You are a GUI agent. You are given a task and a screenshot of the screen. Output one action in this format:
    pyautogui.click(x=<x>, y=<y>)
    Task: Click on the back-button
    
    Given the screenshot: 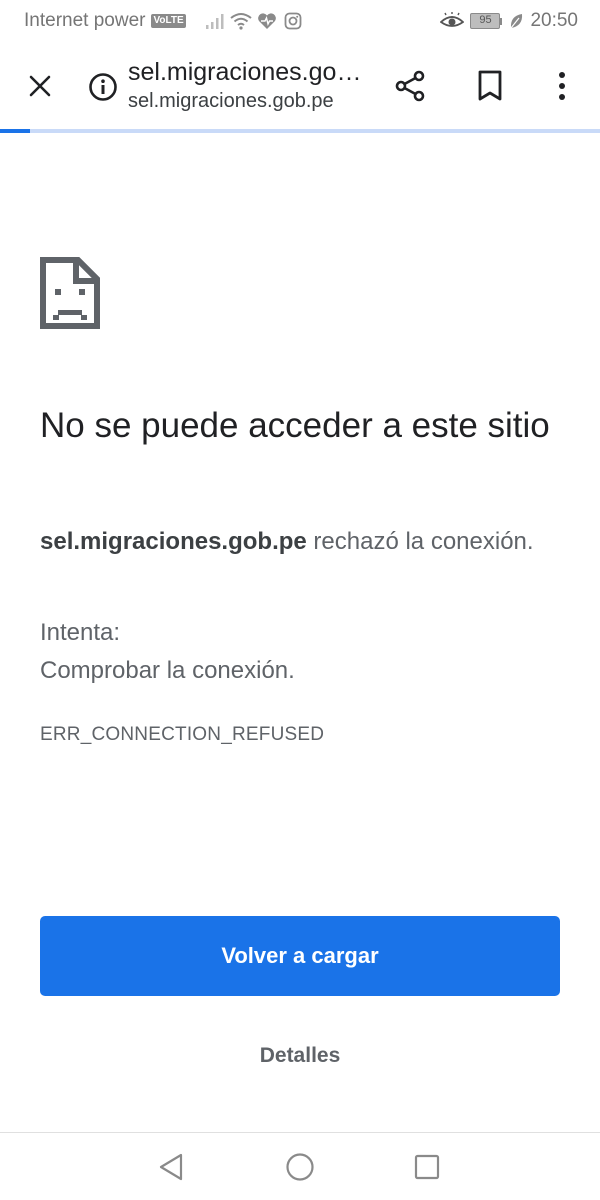 What is the action you would take?
    pyautogui.click(x=171, y=1167)
    